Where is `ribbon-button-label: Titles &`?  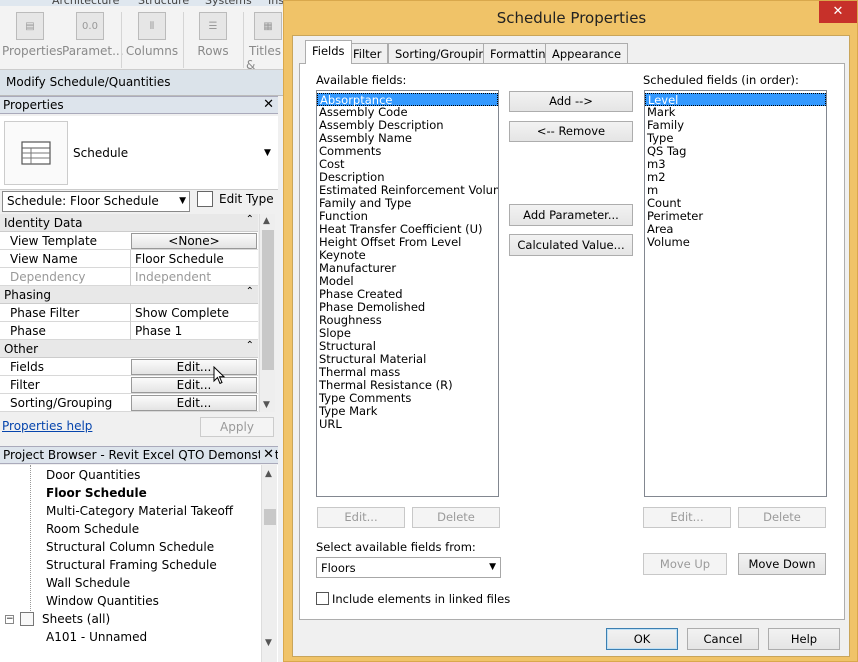
ribbon-button-label: Titles & is located at coordinates (263, 57).